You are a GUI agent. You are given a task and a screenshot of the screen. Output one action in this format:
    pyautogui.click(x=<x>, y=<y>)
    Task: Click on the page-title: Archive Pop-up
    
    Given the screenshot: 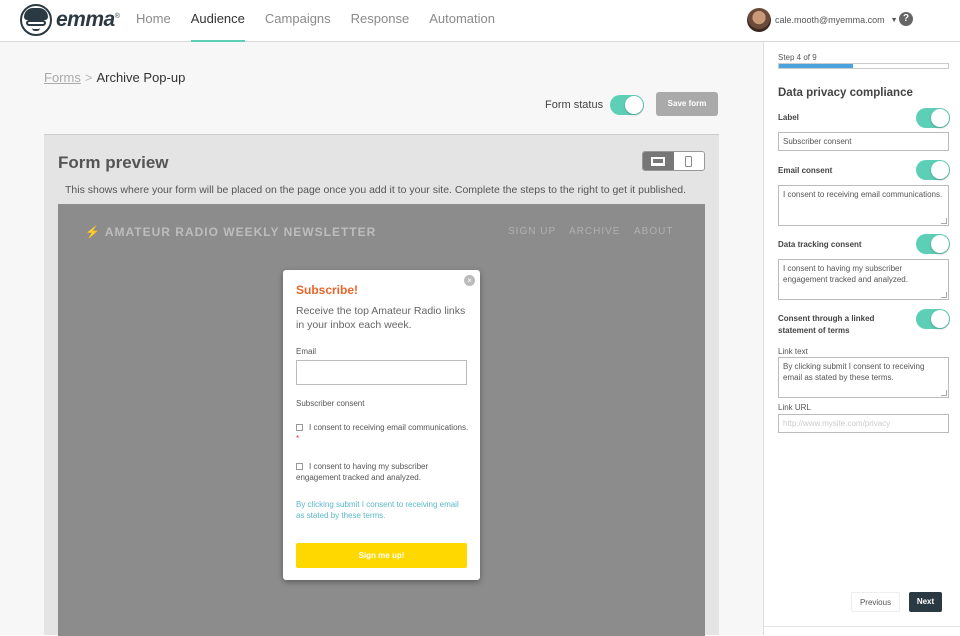 What is the action you would take?
    pyautogui.click(x=141, y=77)
    